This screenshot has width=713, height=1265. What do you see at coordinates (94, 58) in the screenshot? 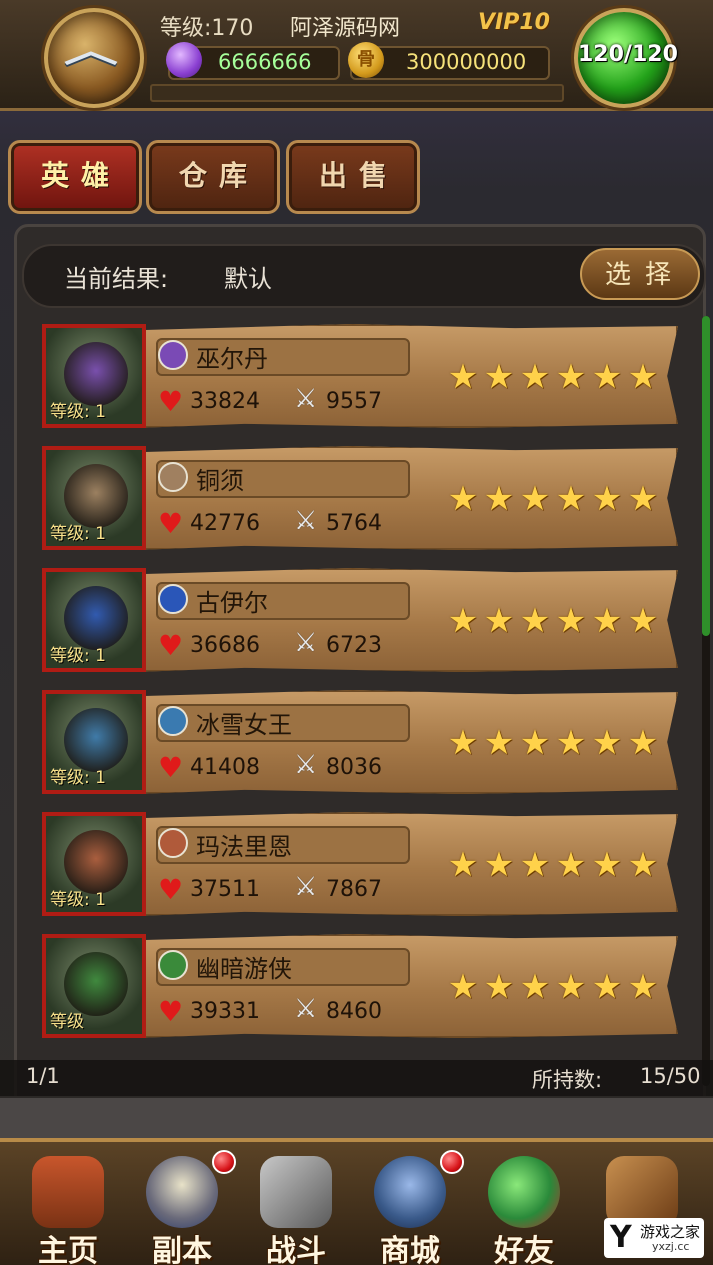
I see `collapse-menu-button: ︿` at bounding box center [94, 58].